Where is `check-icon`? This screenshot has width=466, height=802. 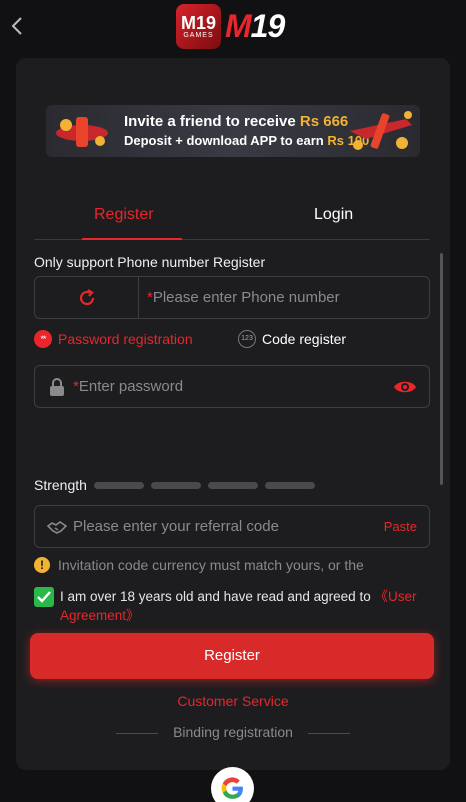
check-icon is located at coordinates (44, 597).